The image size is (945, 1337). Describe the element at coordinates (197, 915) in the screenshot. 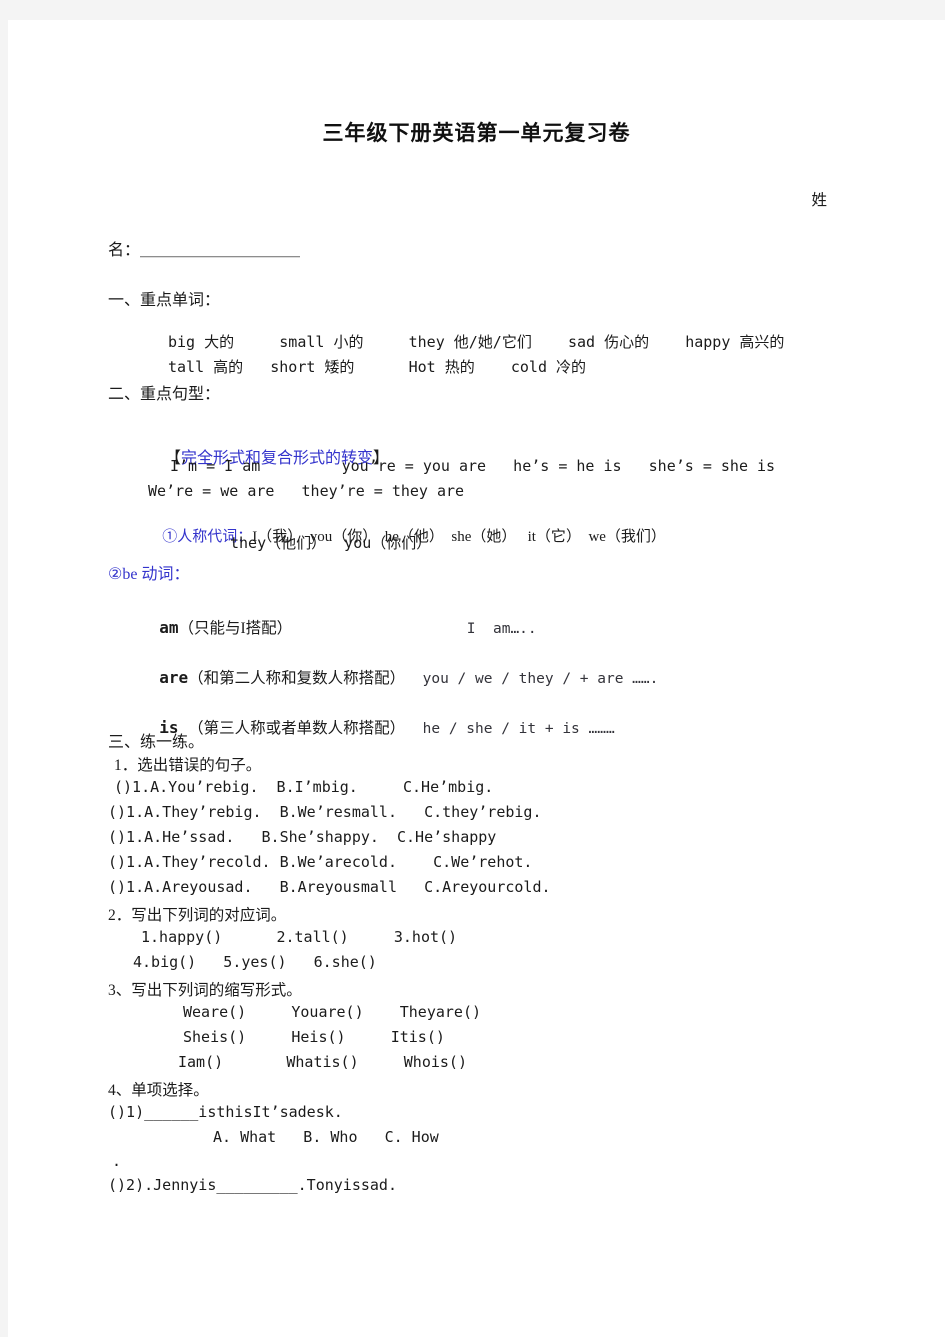

I see `exercise-2-title: 2．写出下列词的对应词。` at that location.